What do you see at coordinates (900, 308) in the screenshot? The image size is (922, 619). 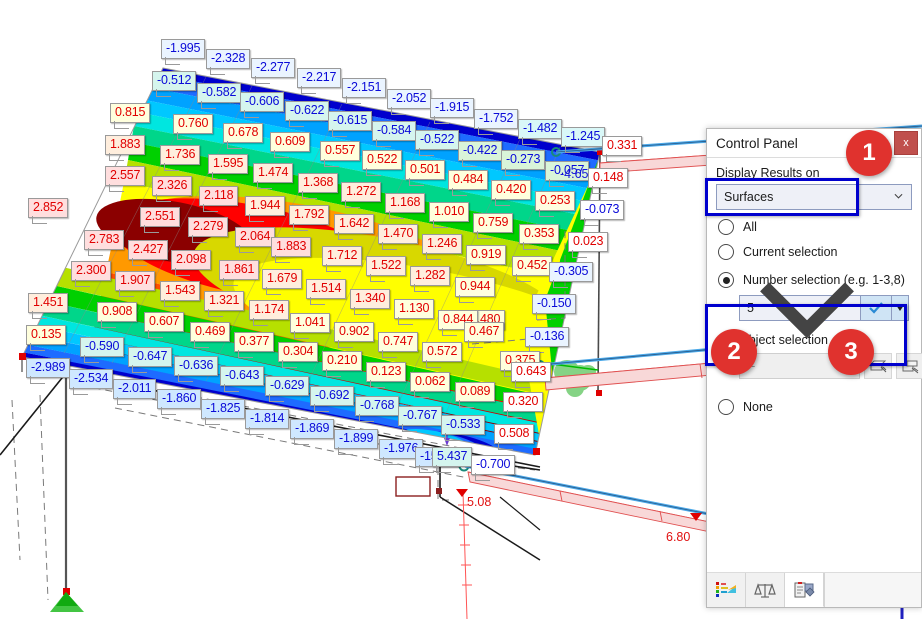 I see `apply-dropdown-button` at bounding box center [900, 308].